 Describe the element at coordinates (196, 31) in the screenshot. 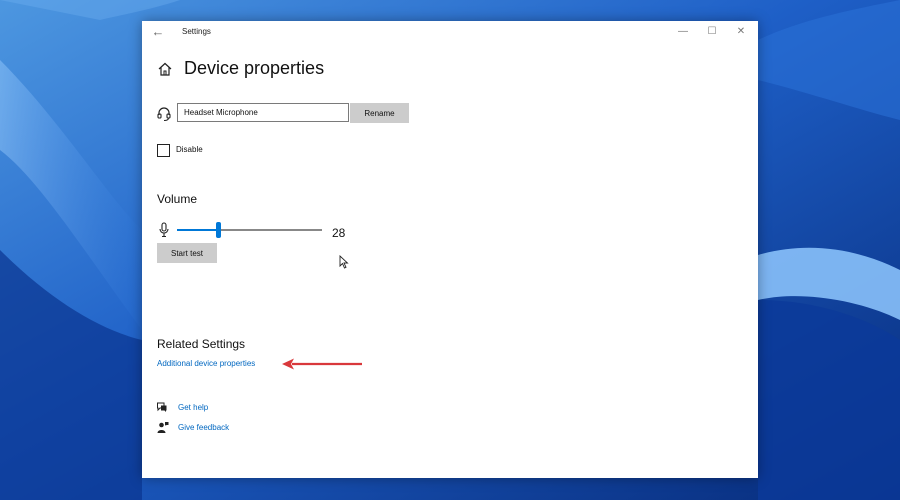

I see `app-title: Settings` at that location.